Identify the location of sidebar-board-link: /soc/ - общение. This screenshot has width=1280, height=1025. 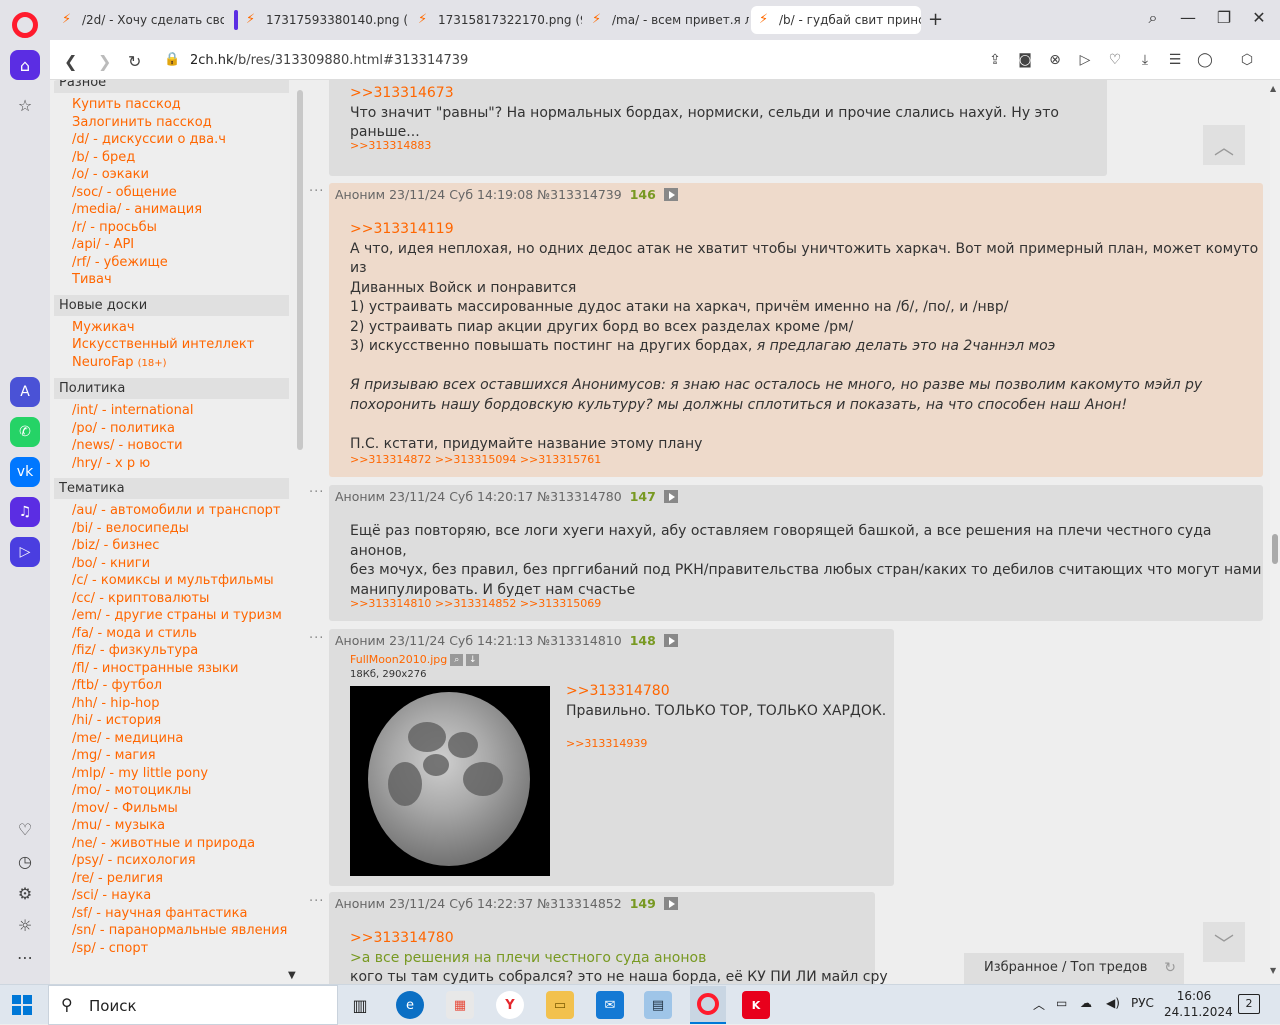
(183, 193).